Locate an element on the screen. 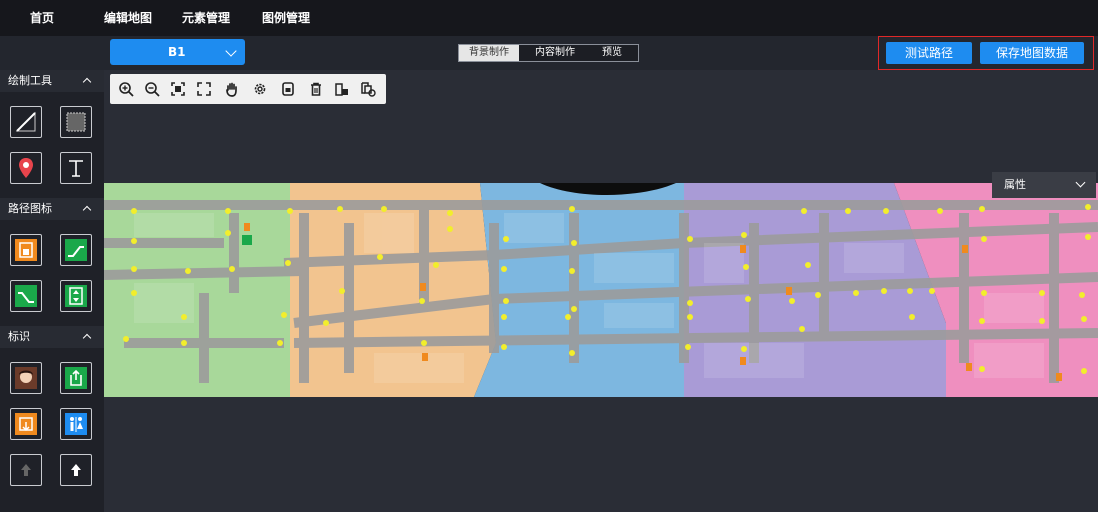  draw-polygon-button is located at coordinates (26, 122).